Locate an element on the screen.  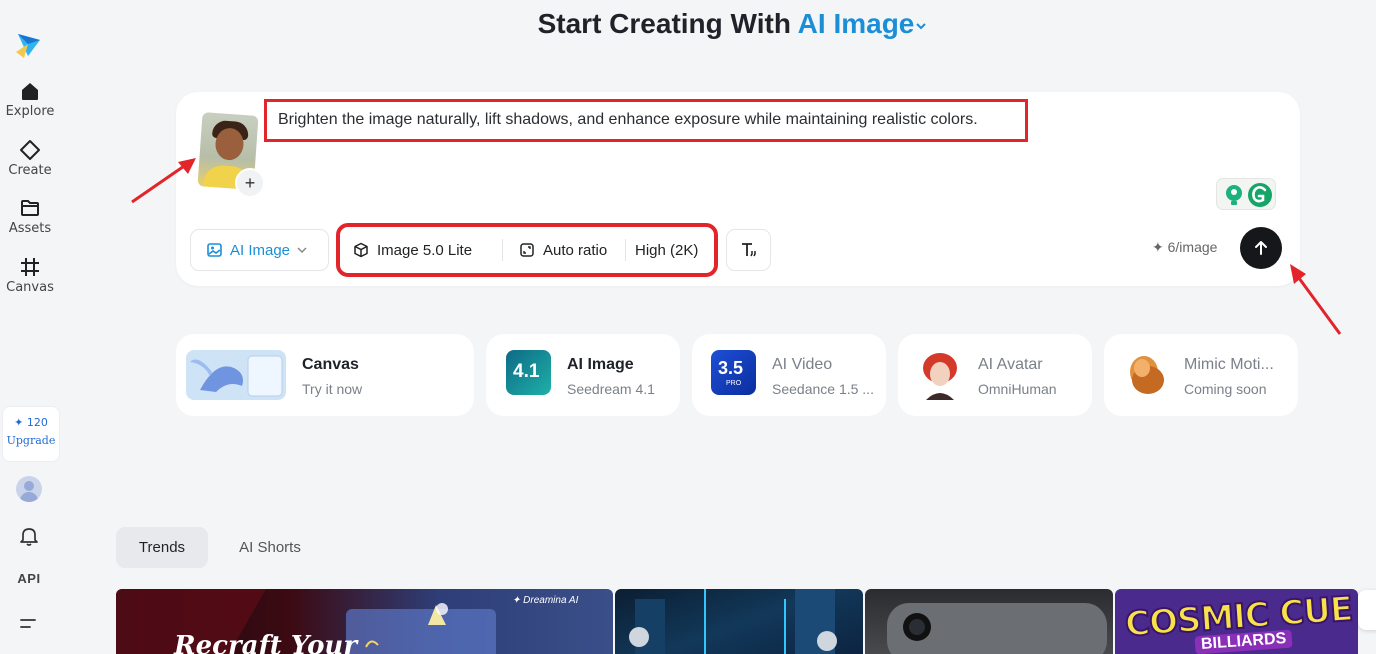
menu-icon is located at coordinates (28, 624).